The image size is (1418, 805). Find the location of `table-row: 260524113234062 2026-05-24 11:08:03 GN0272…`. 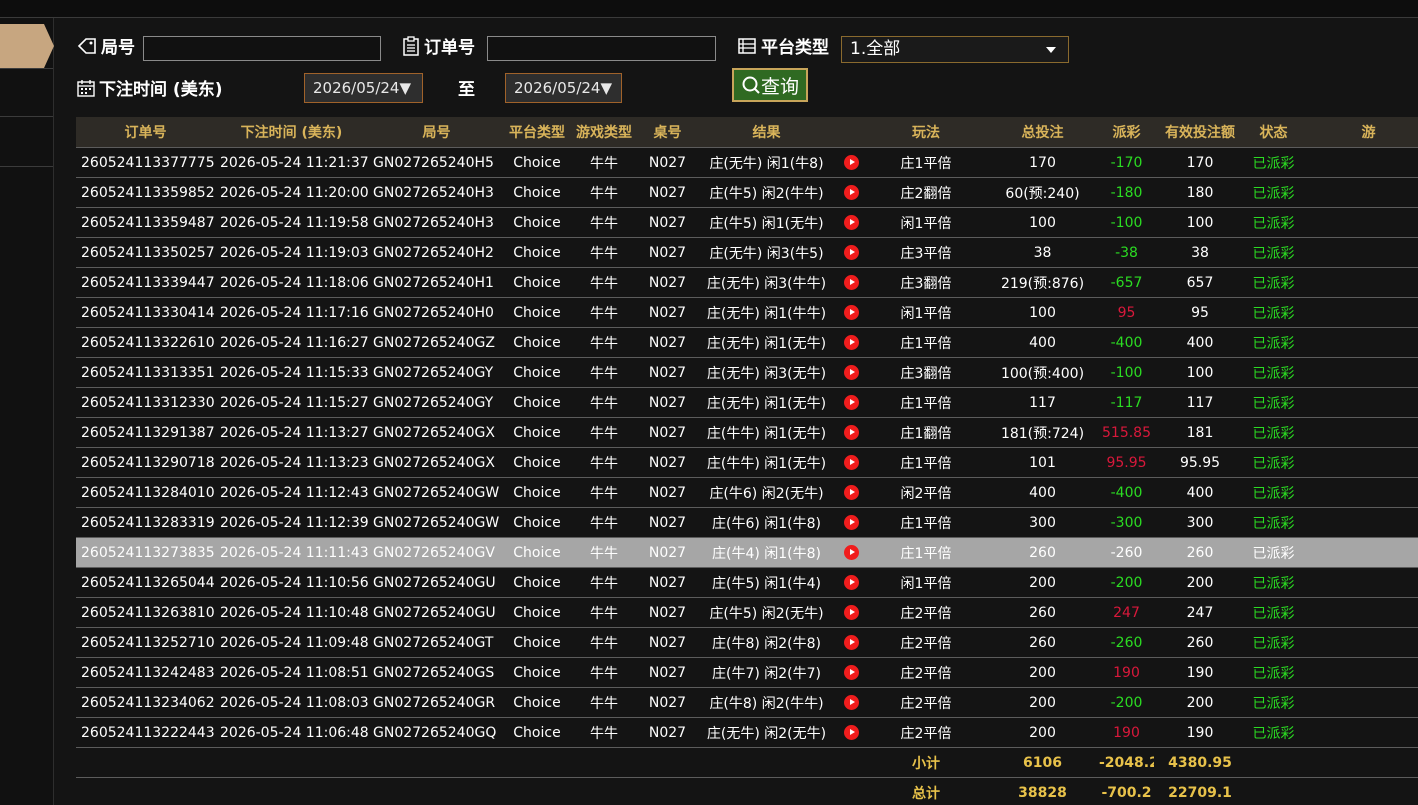

table-row: 260524113234062 2026-05-24 11:08:03 GN0272… is located at coordinates (747, 702).